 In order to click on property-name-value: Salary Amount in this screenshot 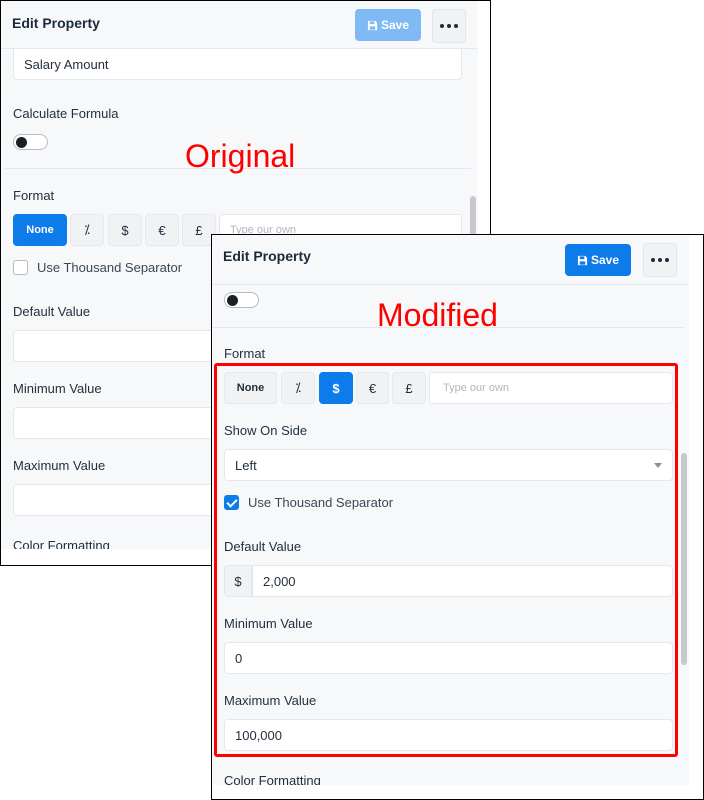, I will do `click(66, 64)`.